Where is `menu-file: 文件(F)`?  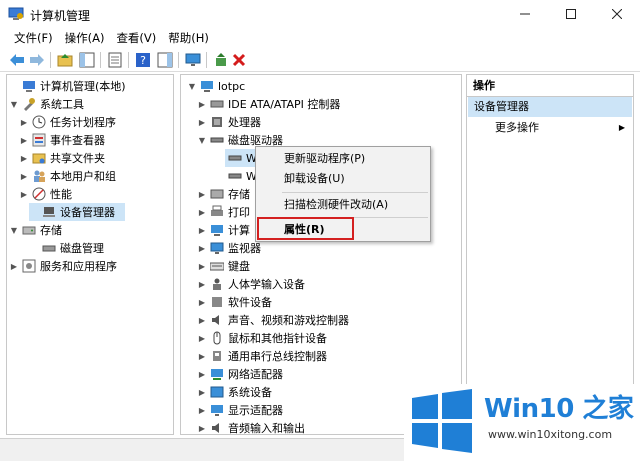 menu-file: 文件(F) is located at coordinates (33, 38).